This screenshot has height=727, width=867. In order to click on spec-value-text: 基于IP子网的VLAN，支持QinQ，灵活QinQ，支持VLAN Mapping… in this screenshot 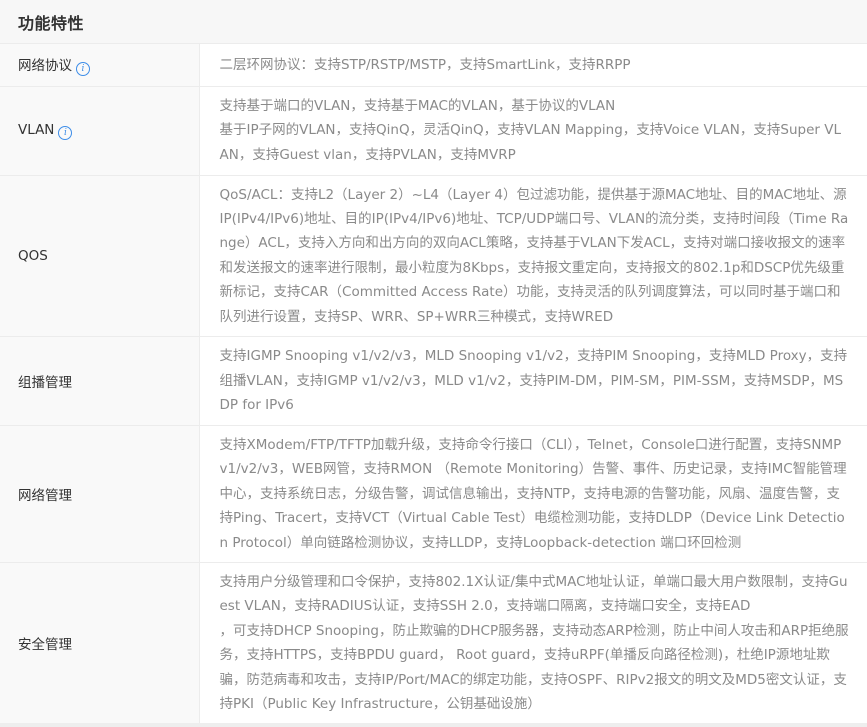, I will do `click(530, 142)`.